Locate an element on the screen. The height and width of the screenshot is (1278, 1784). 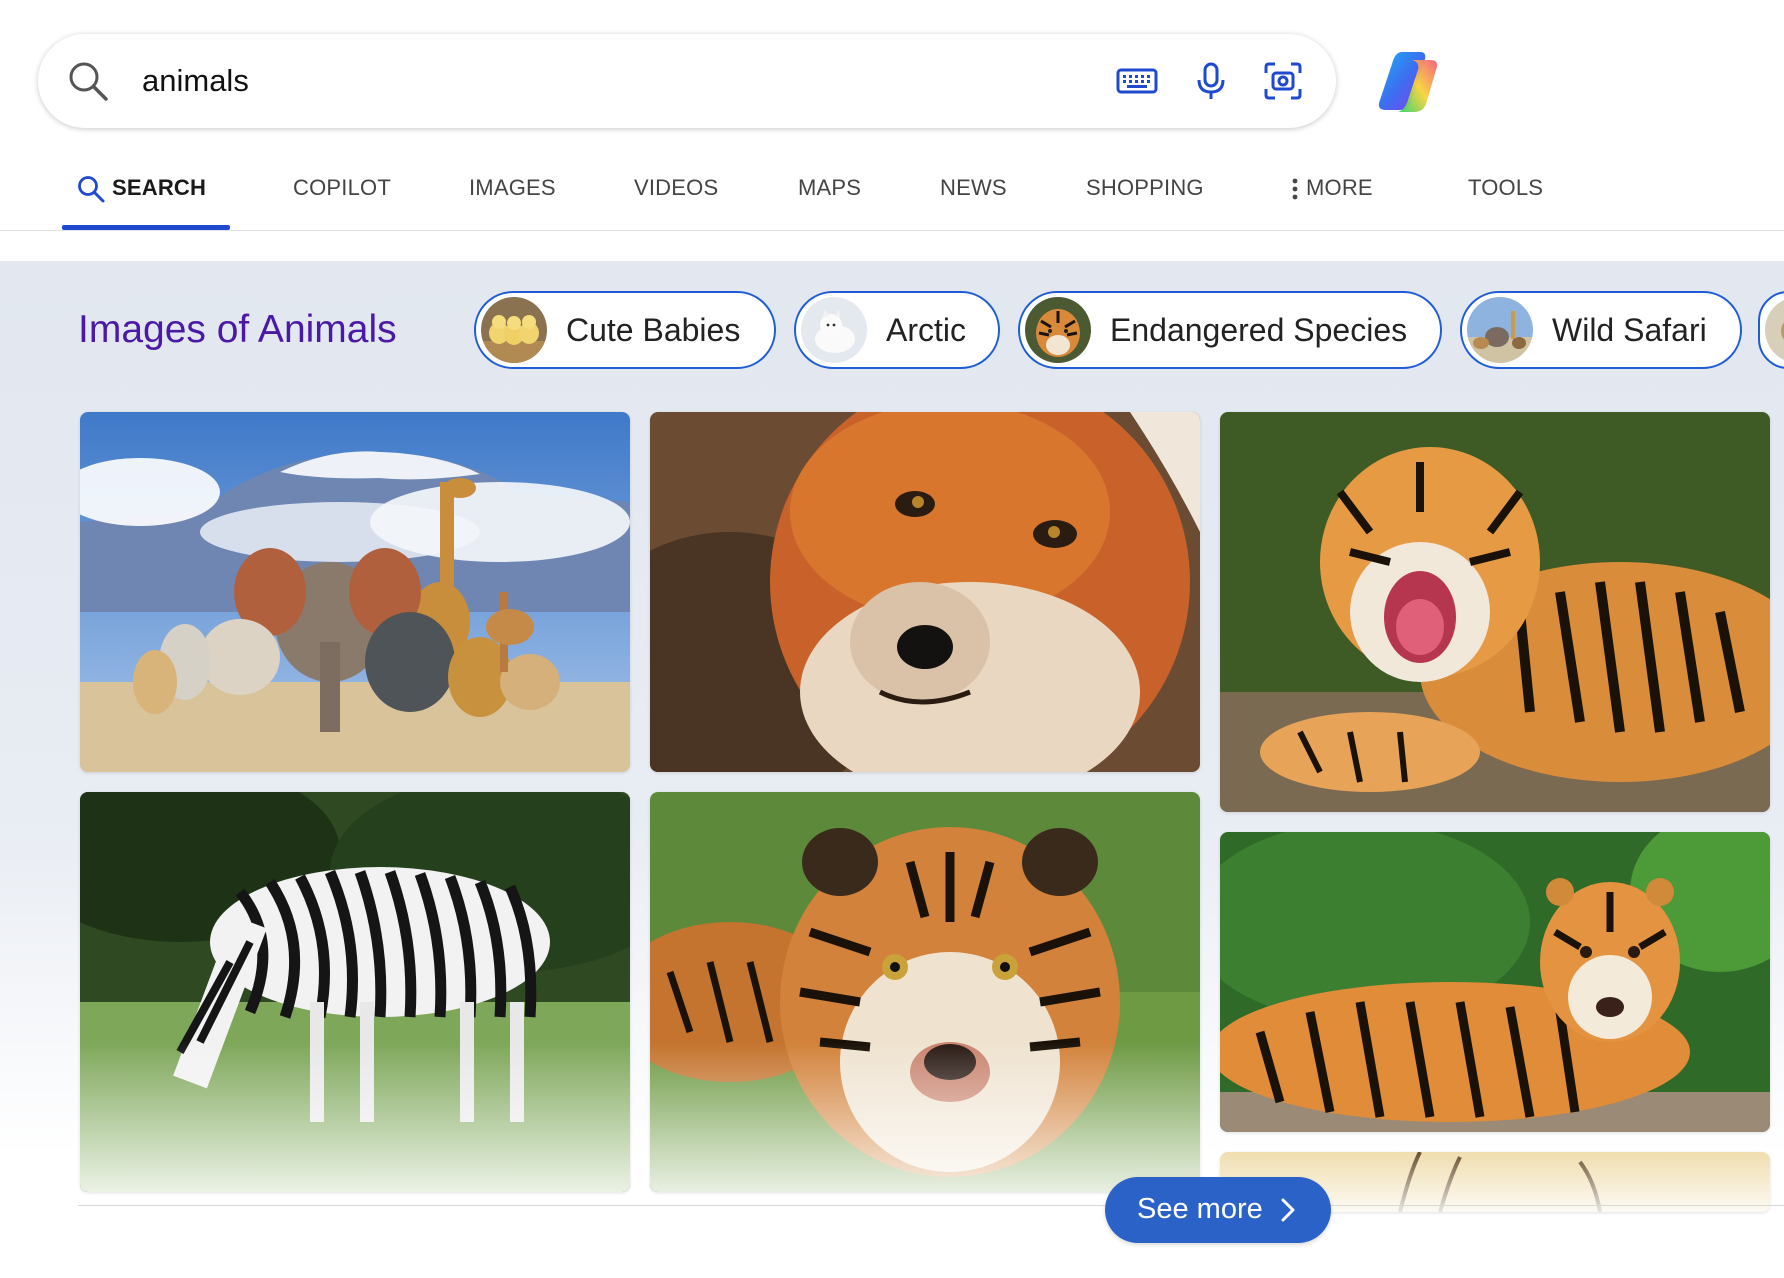
more-vertical-icon is located at coordinates (1295, 189).